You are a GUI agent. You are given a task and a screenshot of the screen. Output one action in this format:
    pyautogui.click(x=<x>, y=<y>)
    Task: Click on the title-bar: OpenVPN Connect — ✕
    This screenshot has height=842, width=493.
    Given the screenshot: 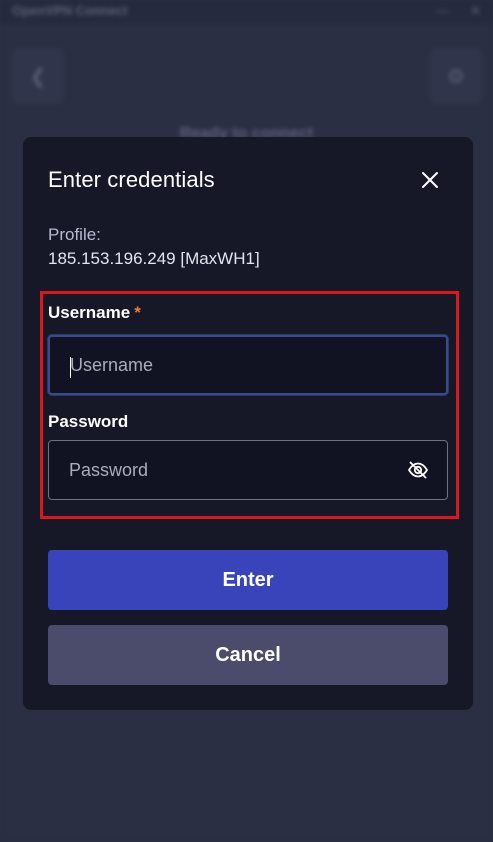 What is the action you would take?
    pyautogui.click(x=246, y=12)
    